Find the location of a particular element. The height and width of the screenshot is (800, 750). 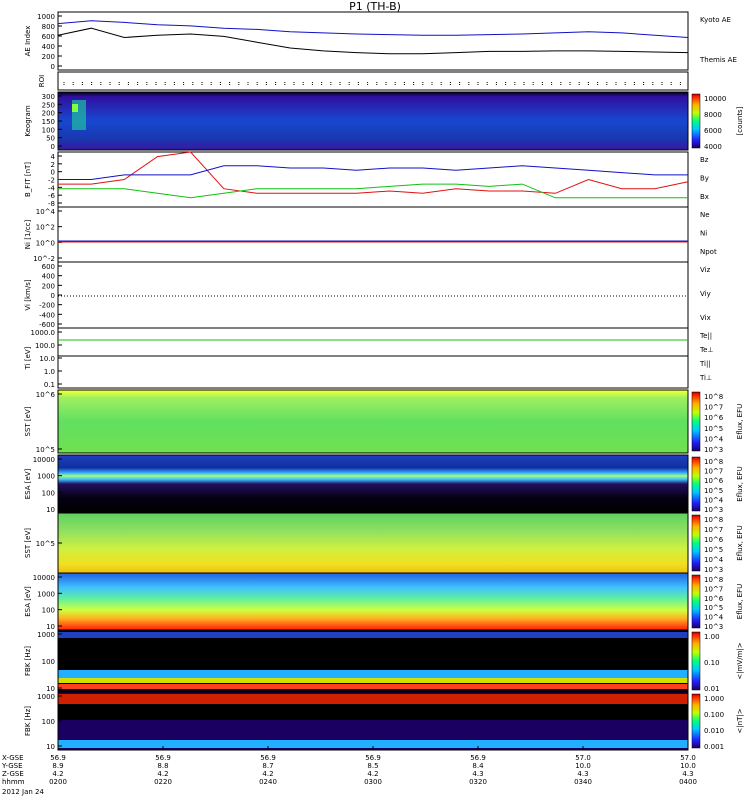

colorbar-tick-label: 10000 is located at coordinates (715, 99).